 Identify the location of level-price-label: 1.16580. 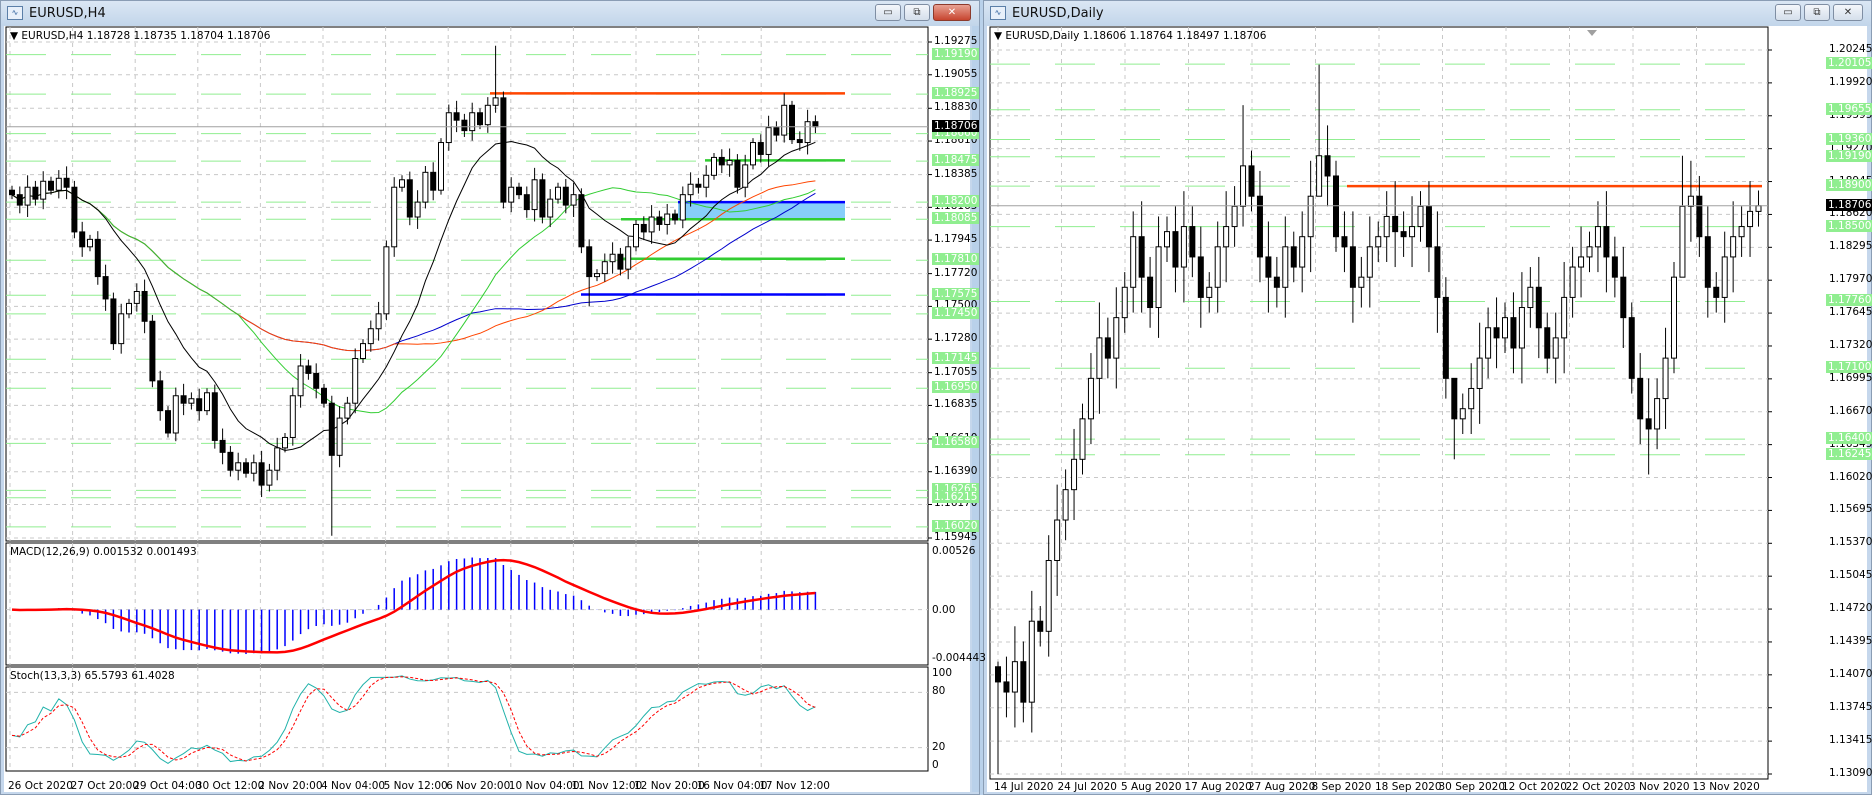
(956, 442).